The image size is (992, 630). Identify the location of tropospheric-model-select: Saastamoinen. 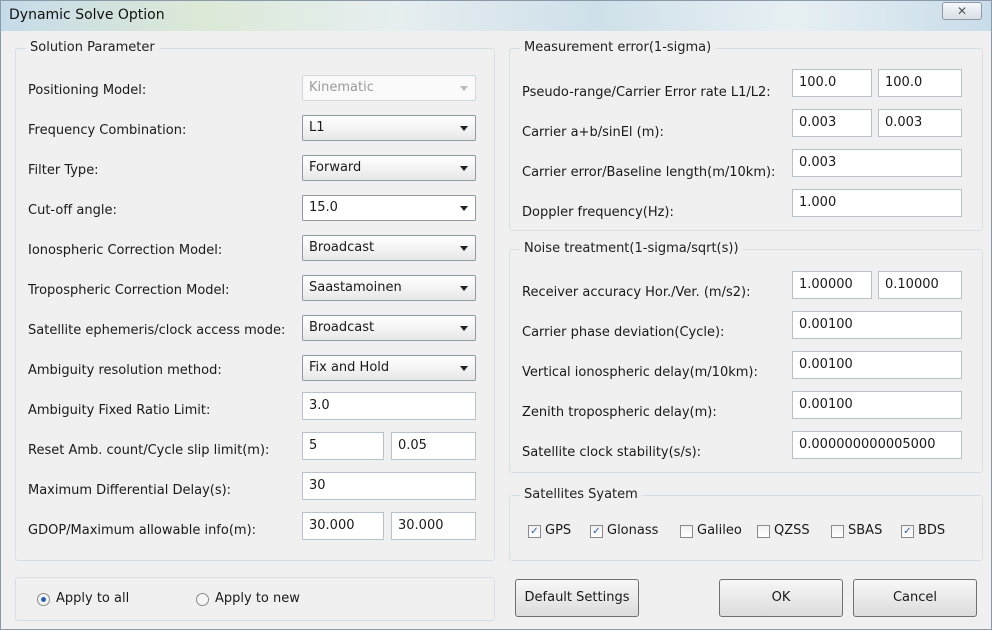
(389, 288).